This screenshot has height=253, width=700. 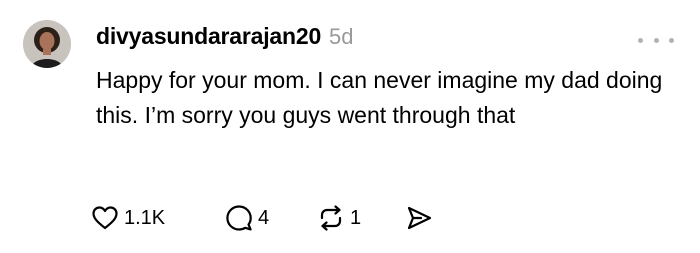 What do you see at coordinates (356, 217) in the screenshot?
I see `repost-count: 1` at bounding box center [356, 217].